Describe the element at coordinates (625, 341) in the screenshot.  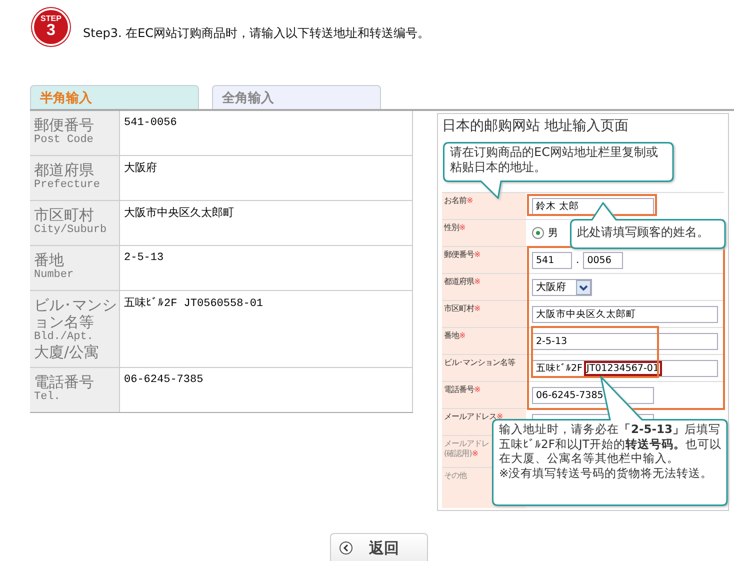
I see `text-field: 2-5-13` at that location.